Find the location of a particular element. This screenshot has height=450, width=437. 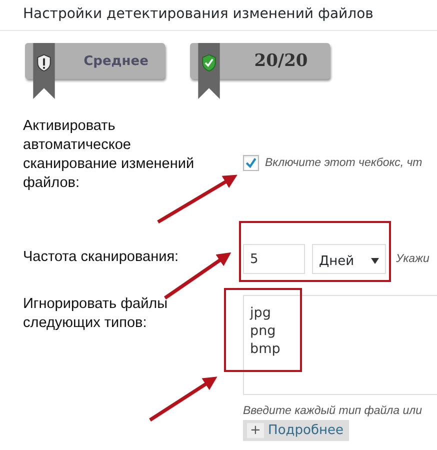

unit-dropdown: Дней is located at coordinates (349, 259).